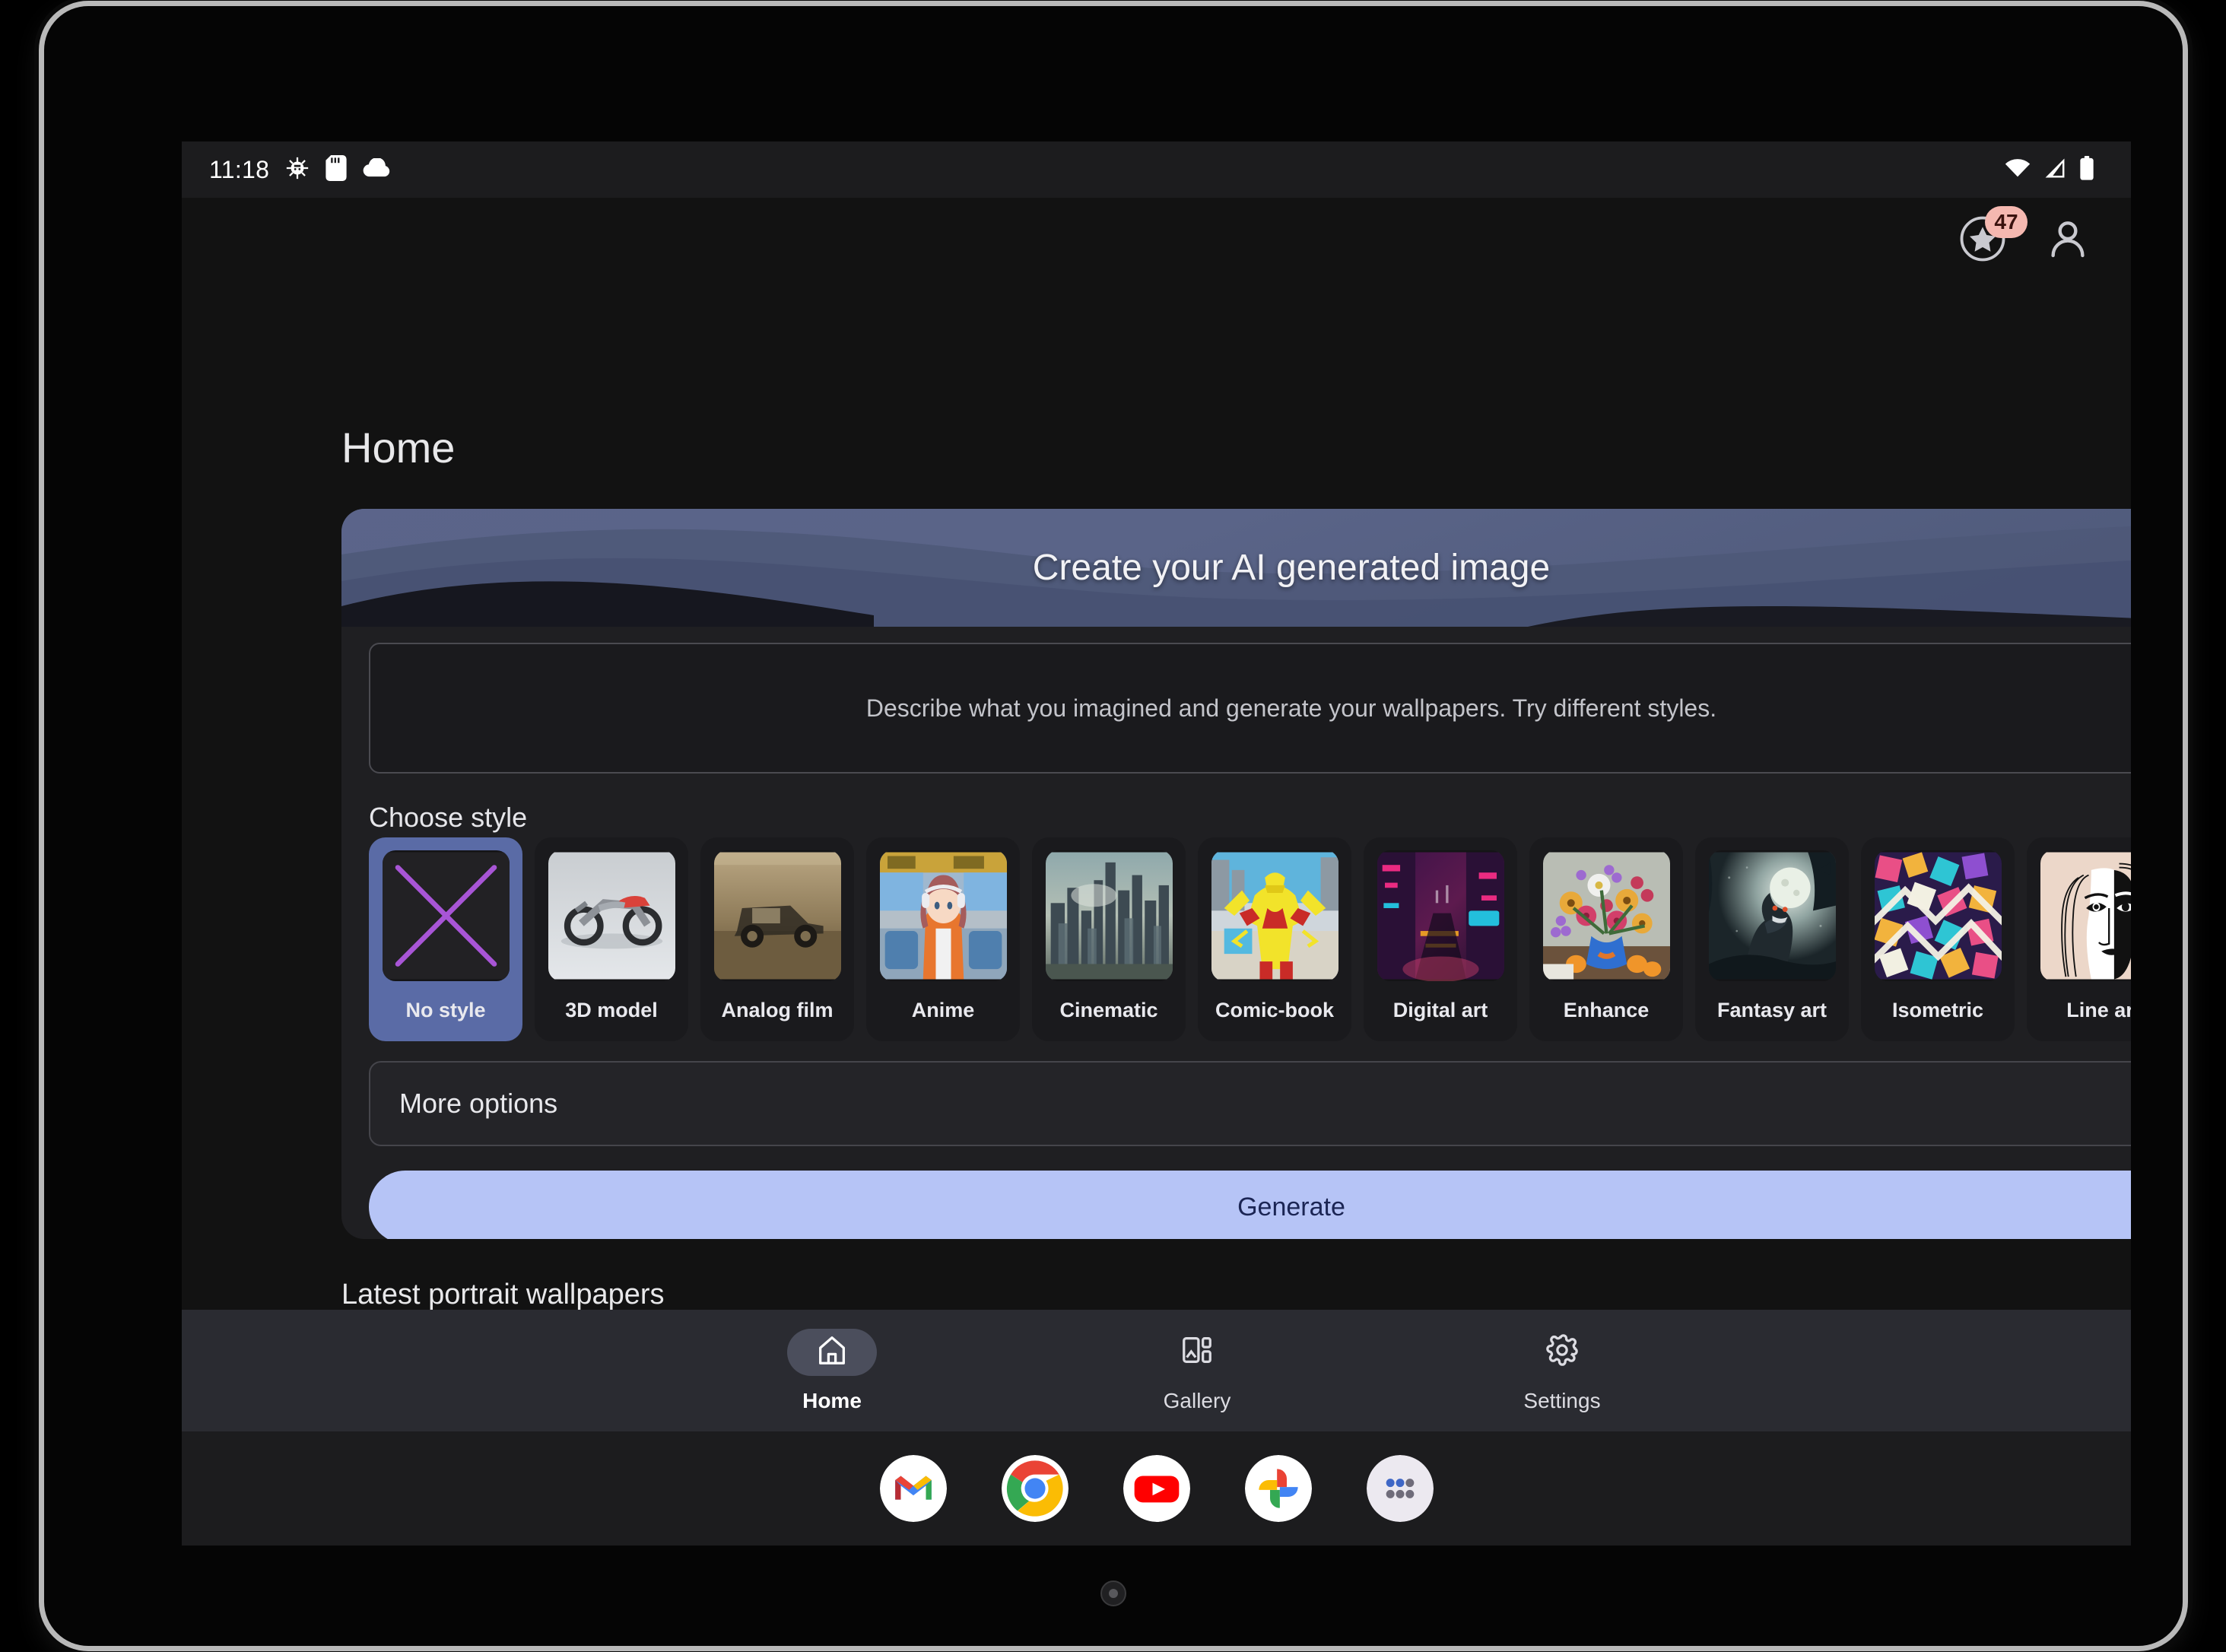 This screenshot has width=2226, height=1652. I want to click on nav-item-gallery: Gallery, so click(1197, 1371).